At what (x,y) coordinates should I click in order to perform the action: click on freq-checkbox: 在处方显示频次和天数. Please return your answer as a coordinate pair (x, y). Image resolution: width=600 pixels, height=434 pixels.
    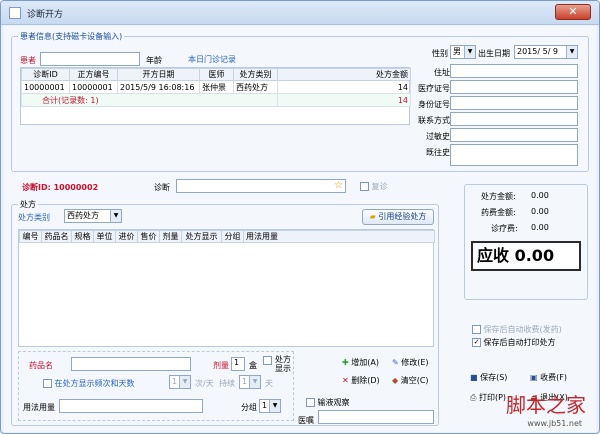
    Looking at the image, I should click on (89, 383).